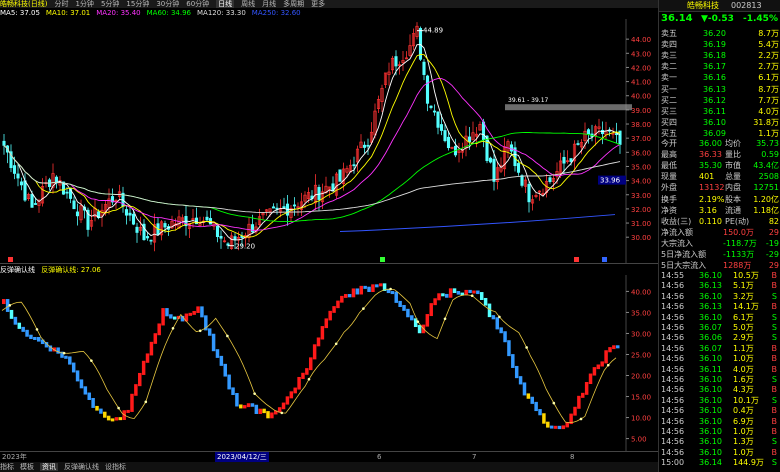 The image size is (780, 472). What do you see at coordinates (669, 143) in the screenshot?
I see `stat-row-0-cell-0: 今开` at bounding box center [669, 143].